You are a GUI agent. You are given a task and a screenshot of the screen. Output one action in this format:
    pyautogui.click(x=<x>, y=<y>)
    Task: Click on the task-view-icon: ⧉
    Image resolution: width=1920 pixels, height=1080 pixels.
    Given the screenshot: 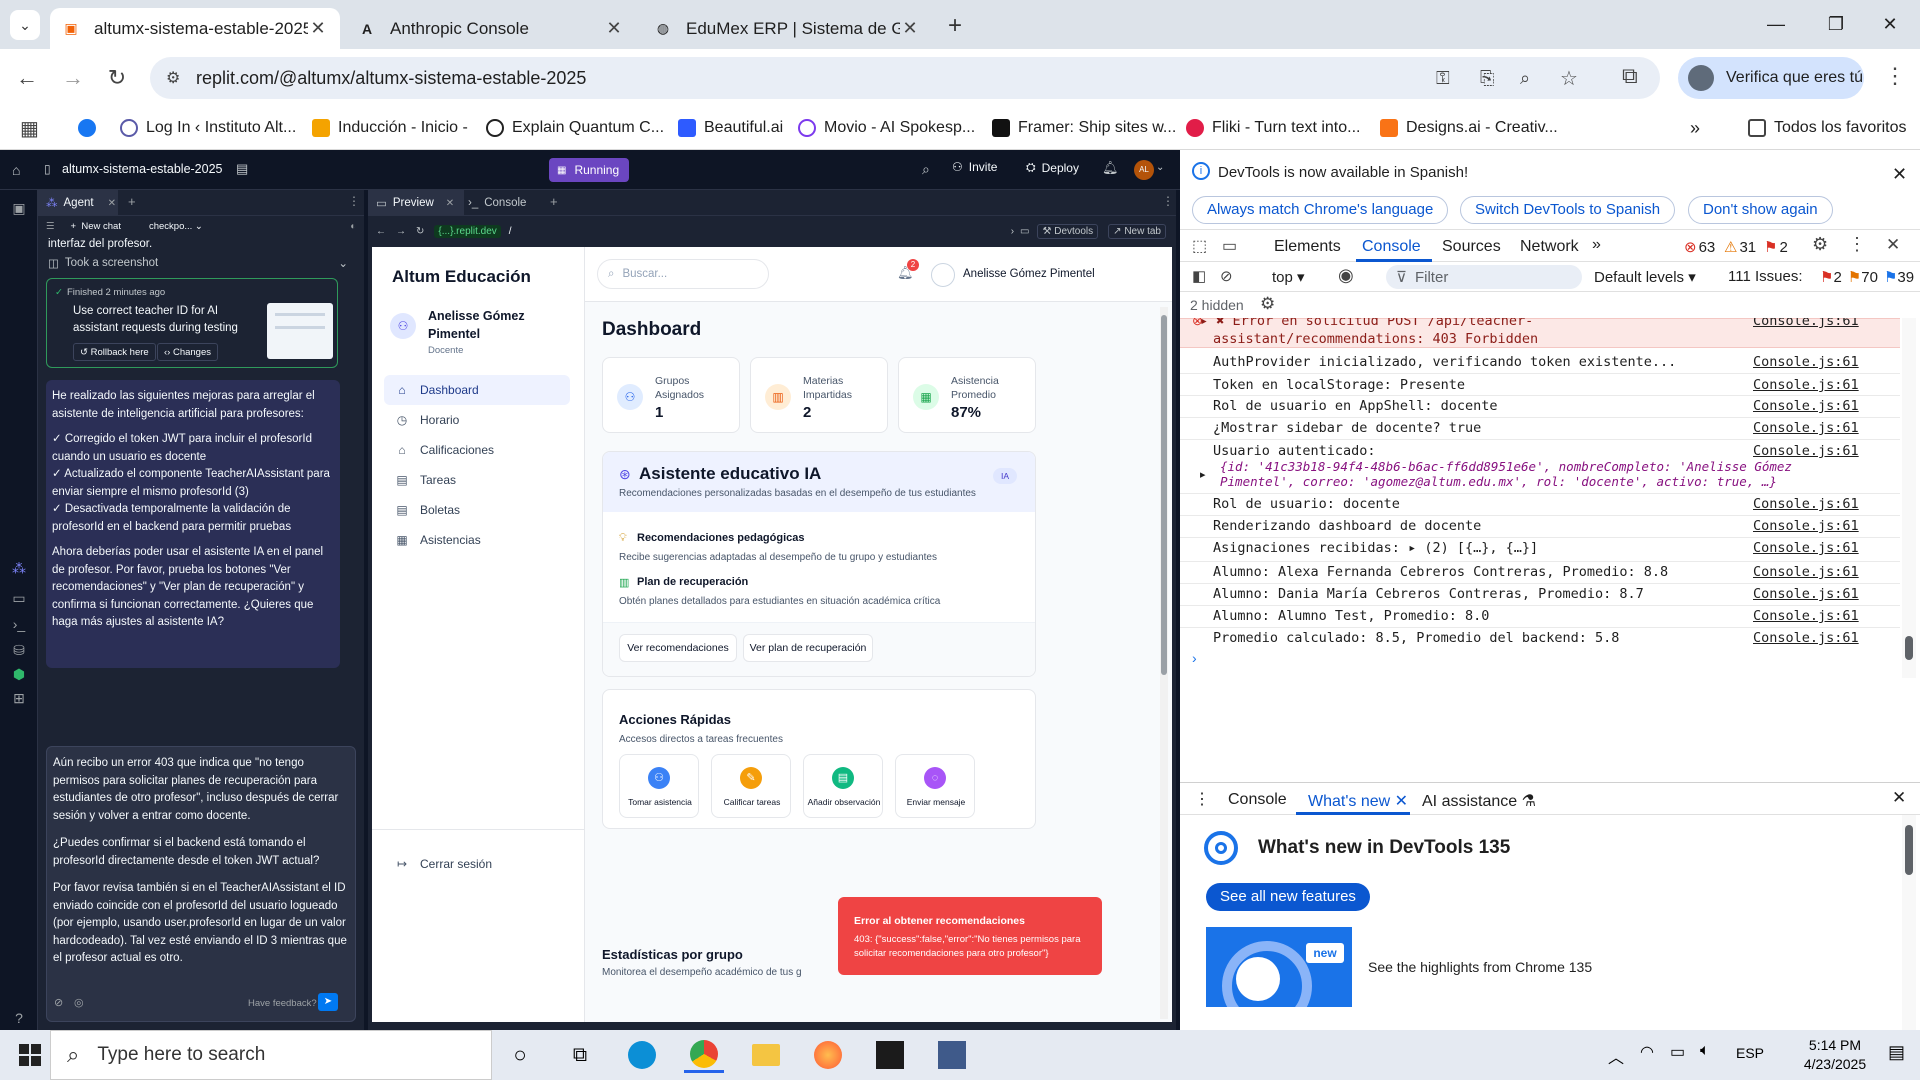 What is the action you would take?
    pyautogui.click(x=580, y=1055)
    